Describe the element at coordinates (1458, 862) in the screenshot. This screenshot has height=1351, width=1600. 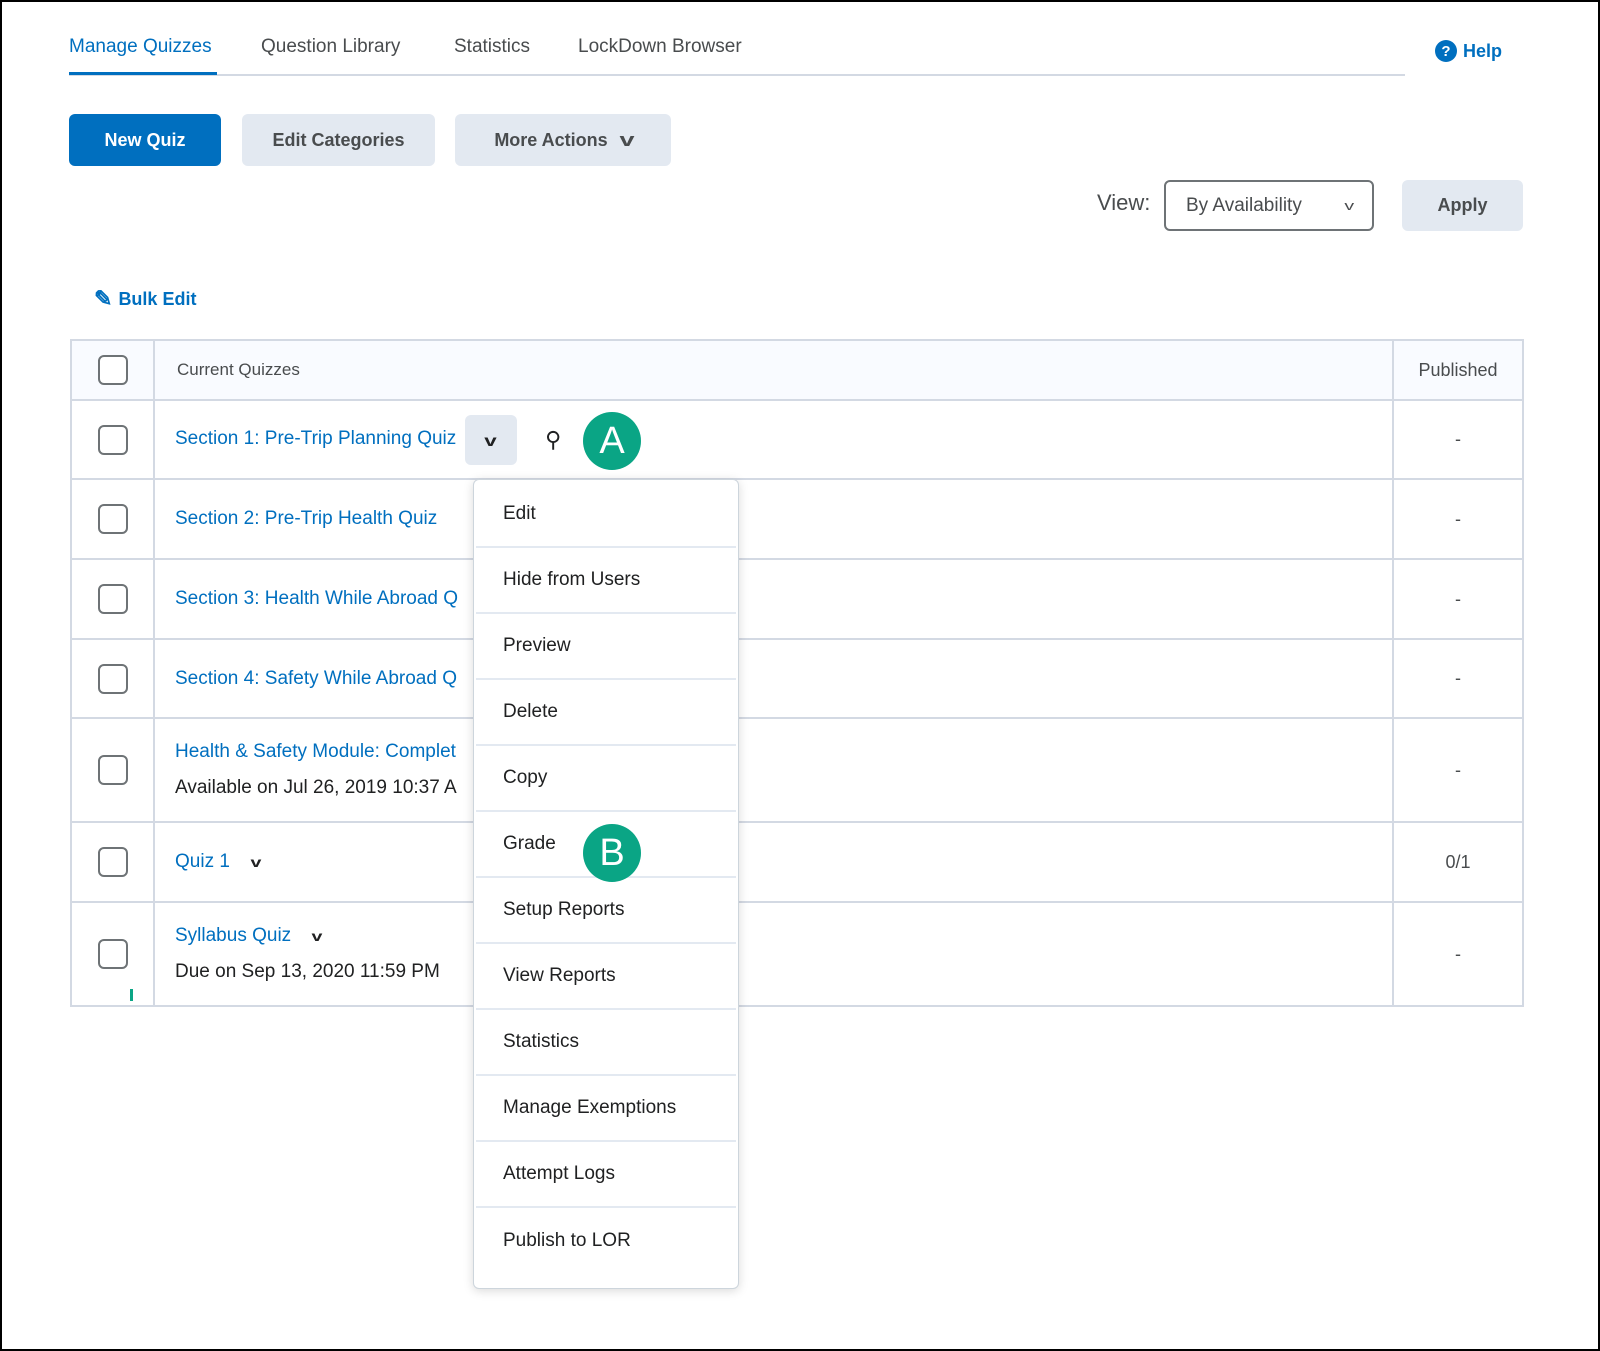
I see `published-value: 0/1` at that location.